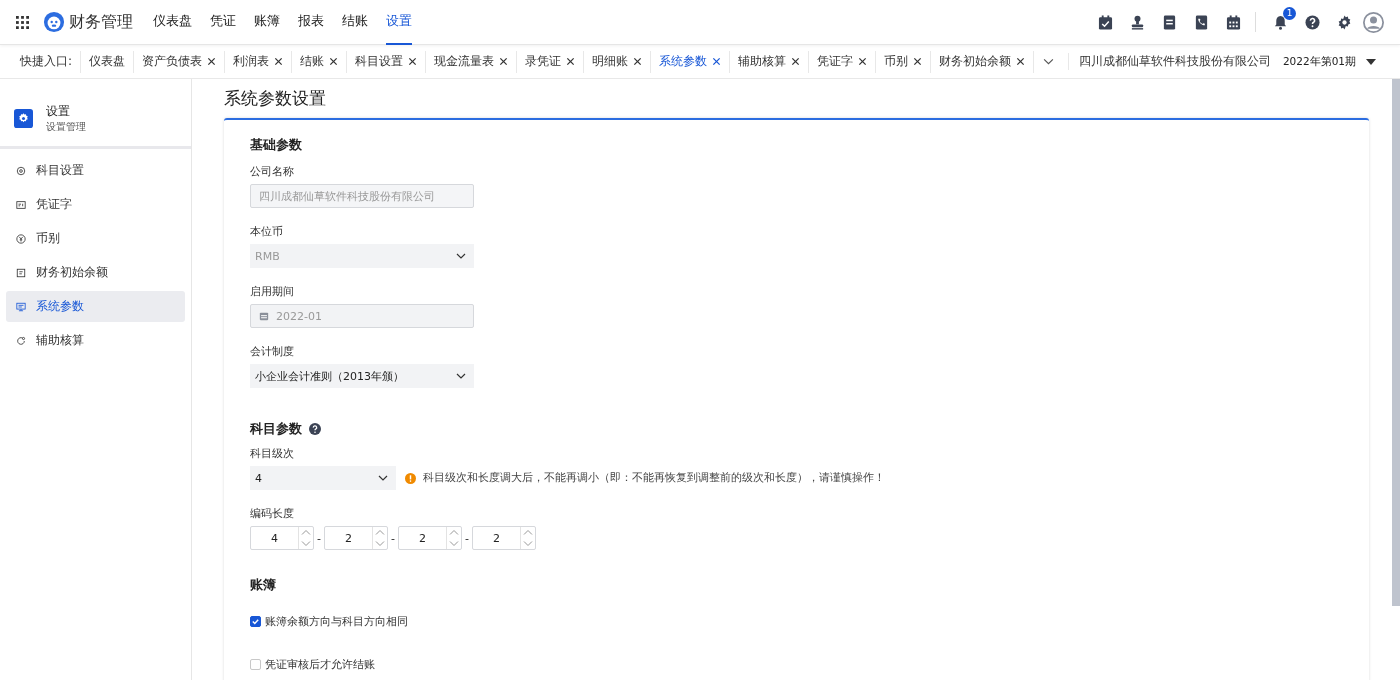  Describe the element at coordinates (21, 272) in the screenshot. I see `ledger-icon` at that location.